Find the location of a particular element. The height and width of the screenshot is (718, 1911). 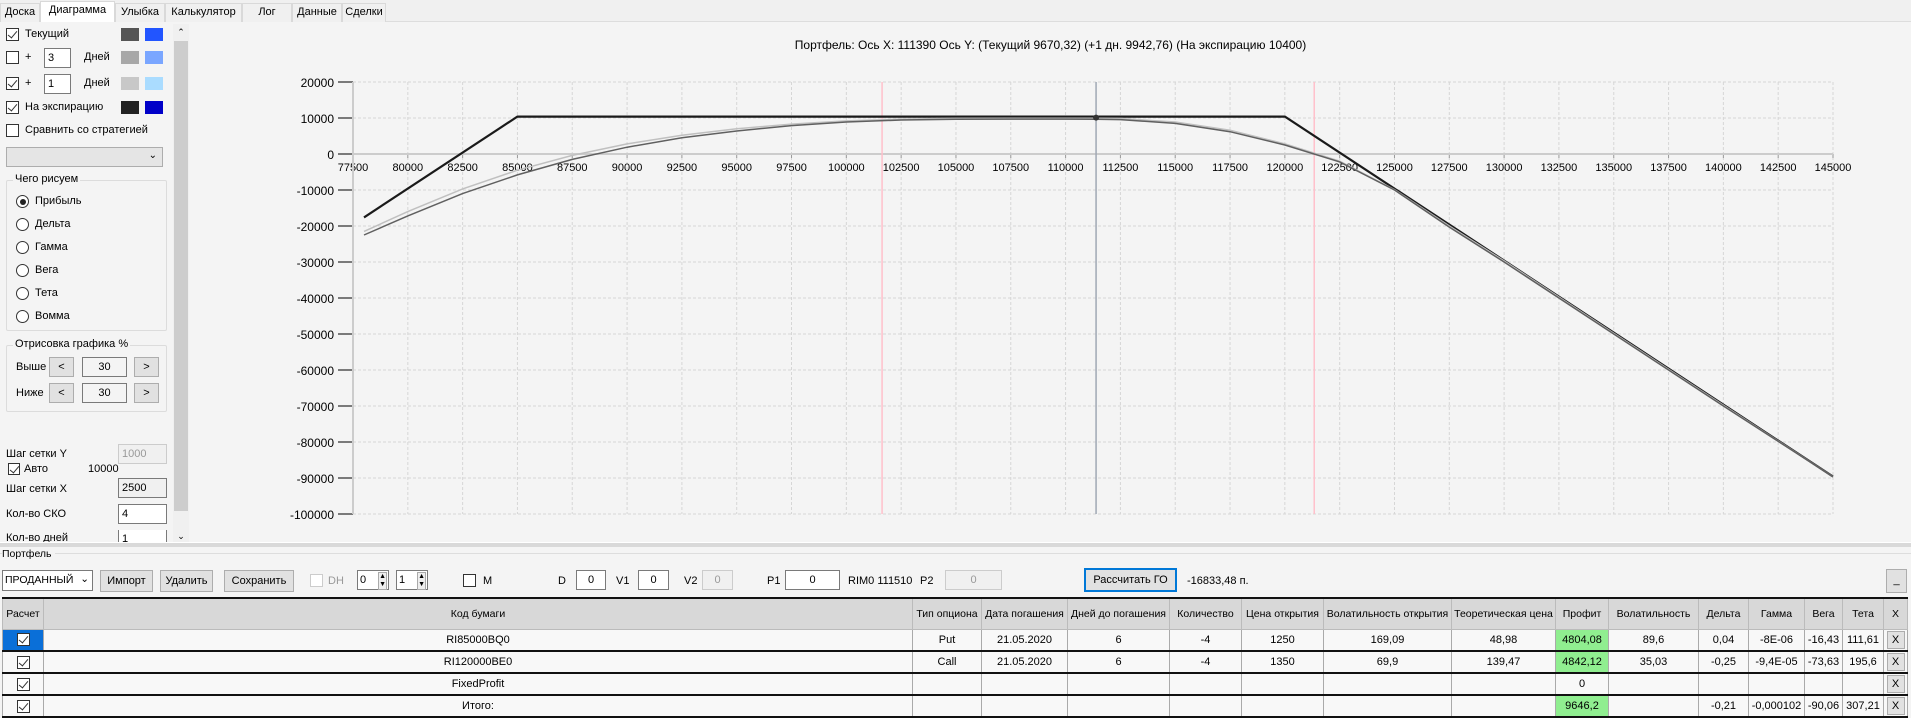

table-cell: 4804,08 is located at coordinates (1582, 640).